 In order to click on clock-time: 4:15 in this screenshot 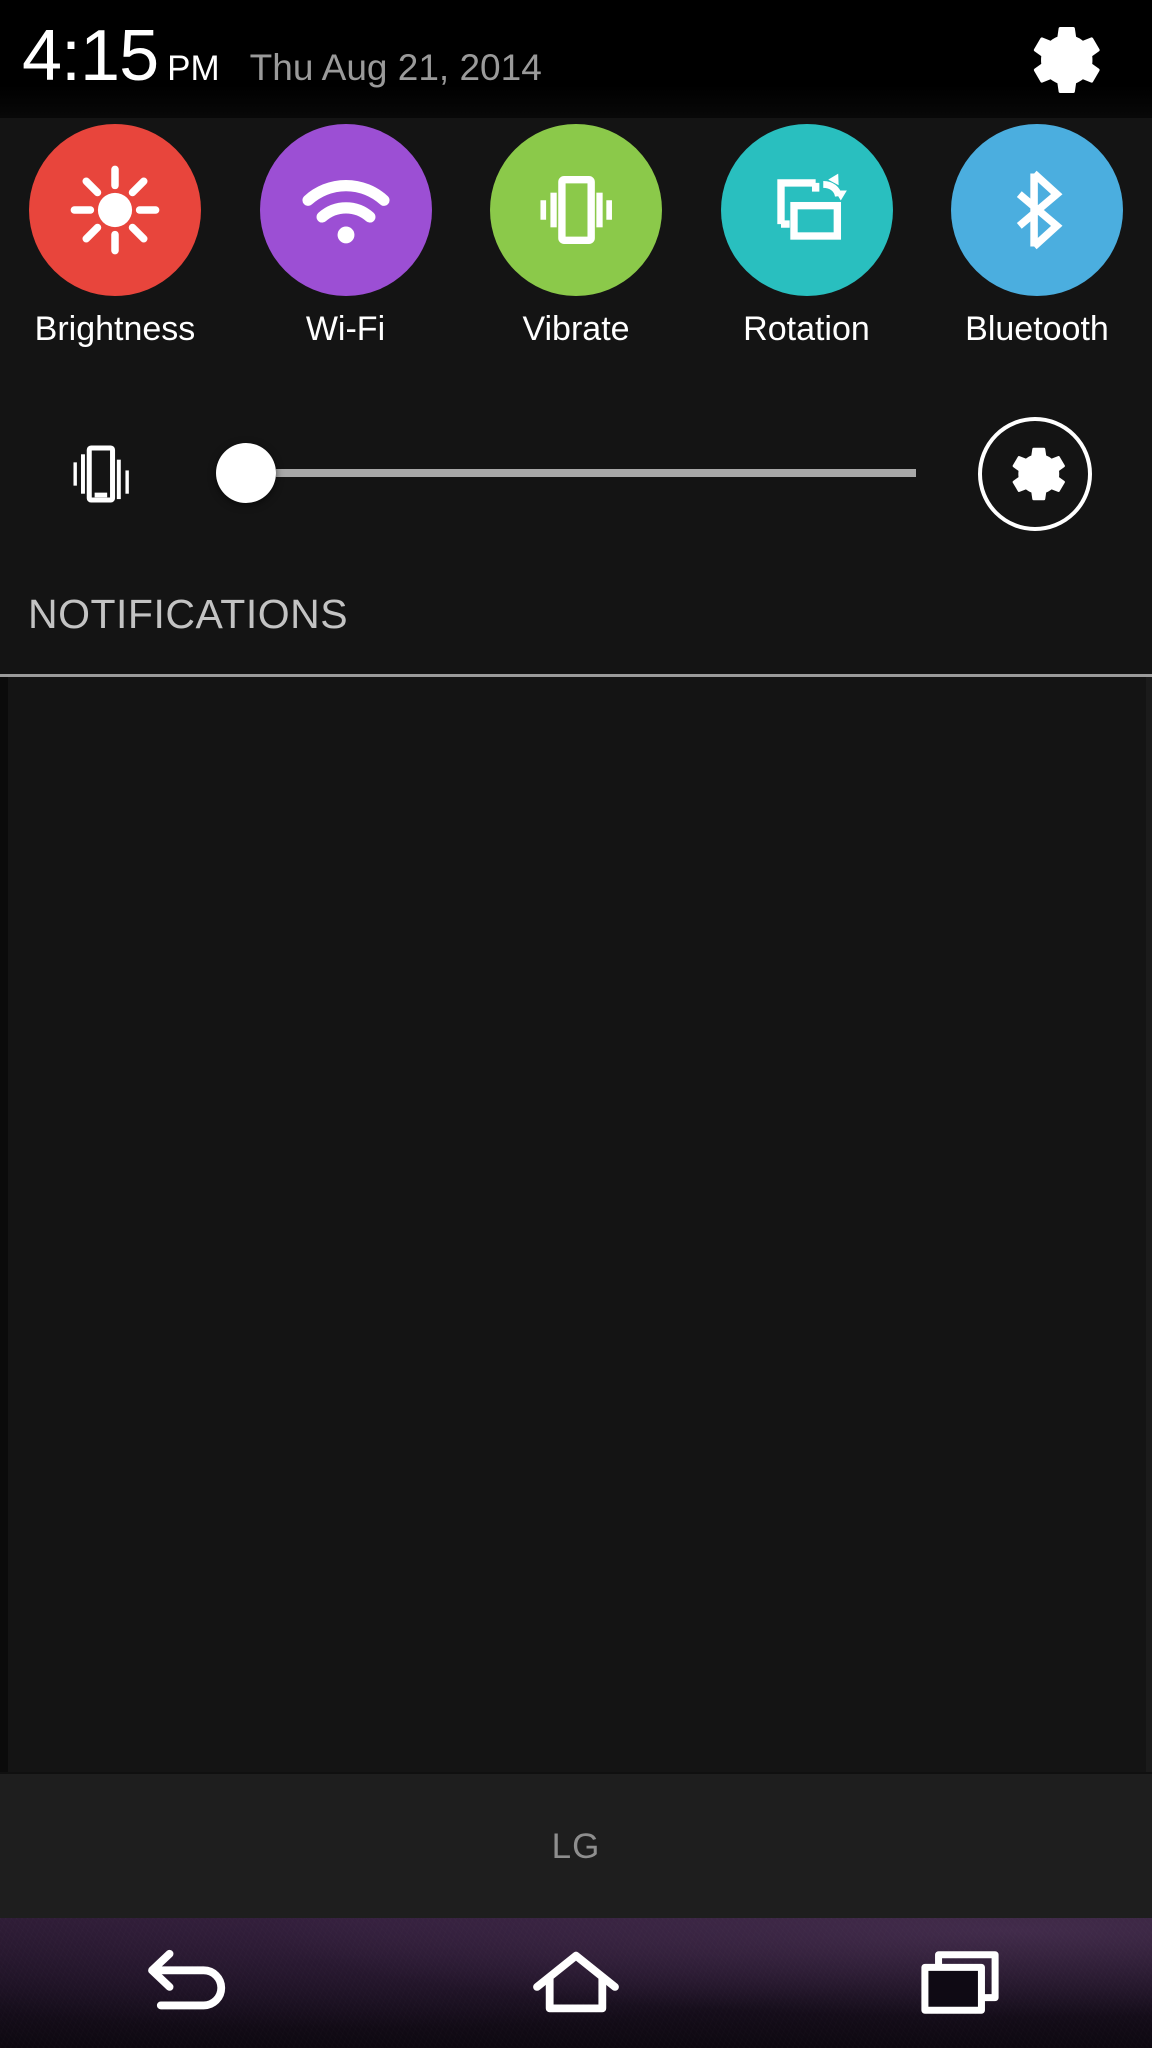, I will do `click(90, 56)`.